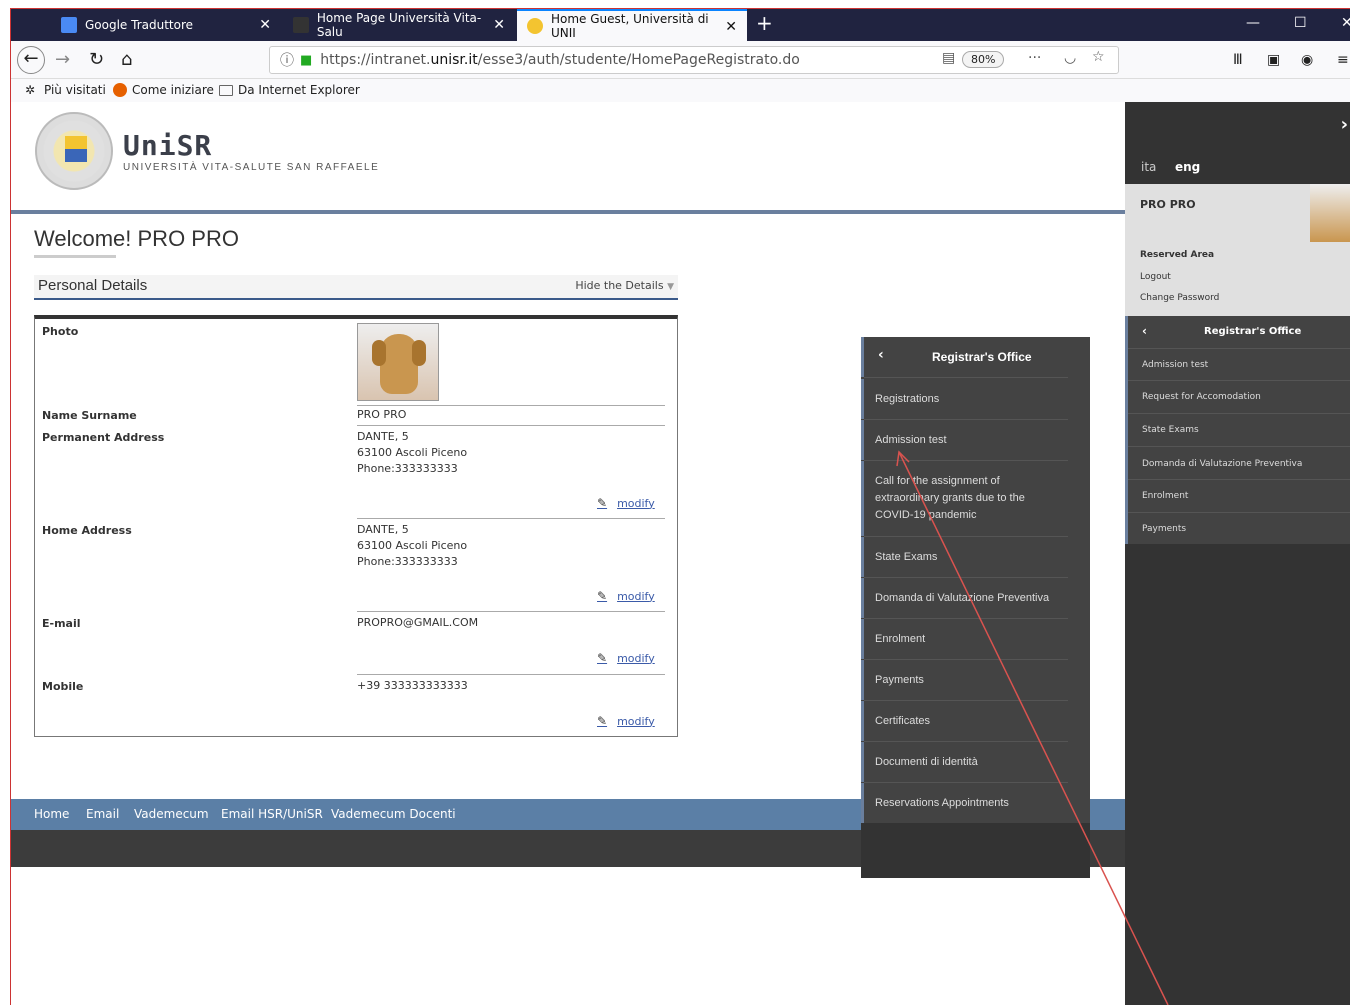  Describe the element at coordinates (1032, 727) in the screenshot. I see `annotation-arrow` at that location.